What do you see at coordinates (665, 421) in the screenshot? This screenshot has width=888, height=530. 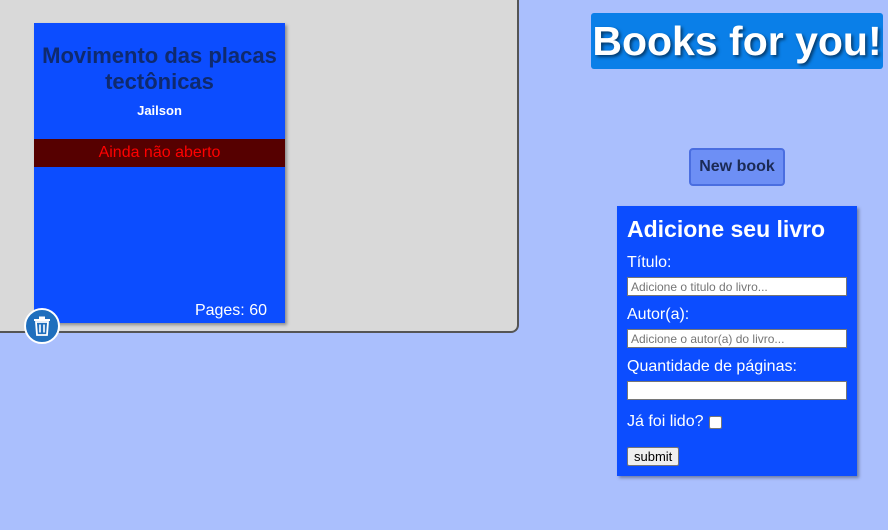 I see `read-label: Já foi lido?` at bounding box center [665, 421].